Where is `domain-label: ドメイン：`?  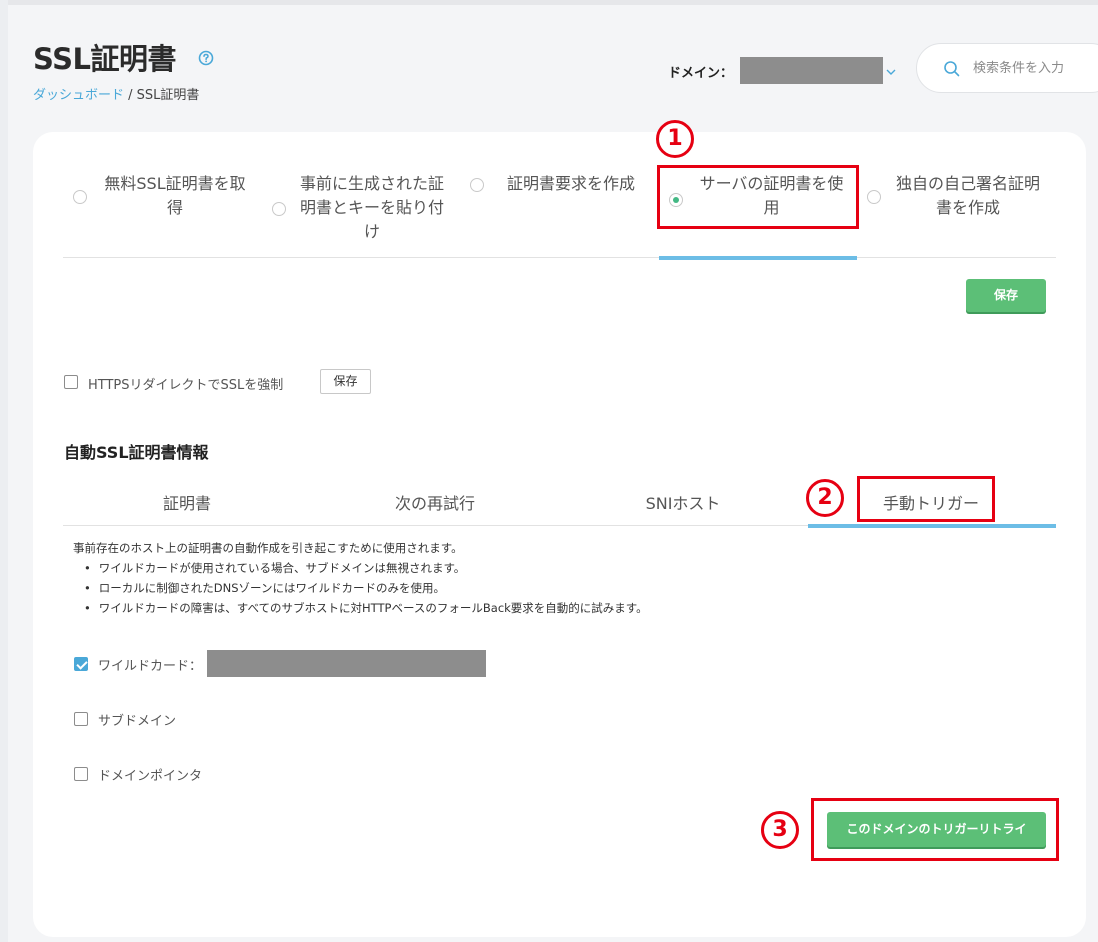
domain-label: ドメイン： is located at coordinates (701, 73).